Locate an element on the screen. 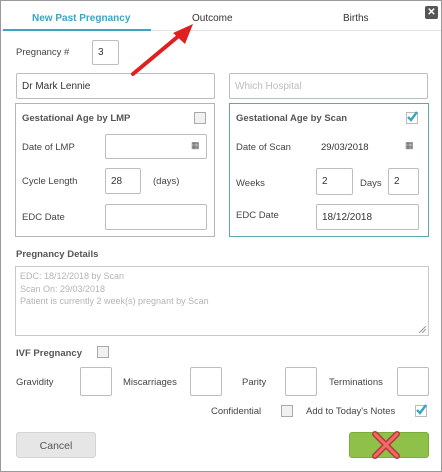 The image size is (442, 472). red-x-icon is located at coordinates (386, 445).